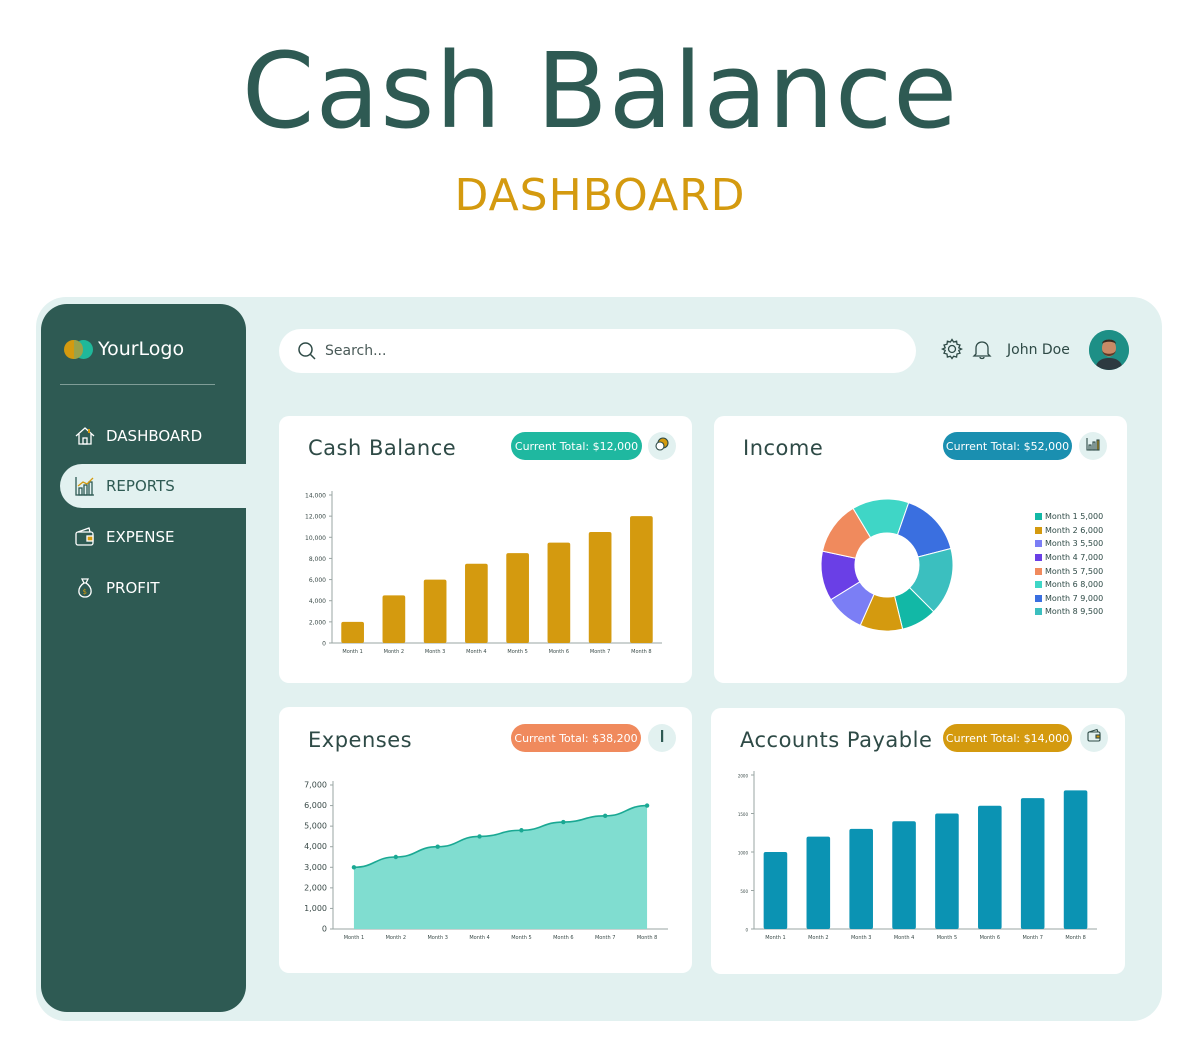 This screenshot has width=1200, height=1056. What do you see at coordinates (307, 351) in the screenshot?
I see `search-icon` at bounding box center [307, 351].